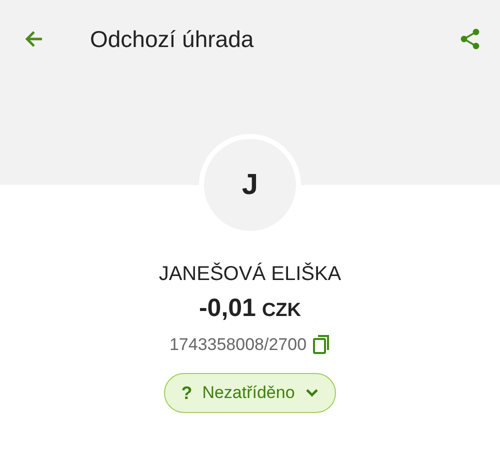  Describe the element at coordinates (321, 345) in the screenshot. I see `copy-icon` at that location.